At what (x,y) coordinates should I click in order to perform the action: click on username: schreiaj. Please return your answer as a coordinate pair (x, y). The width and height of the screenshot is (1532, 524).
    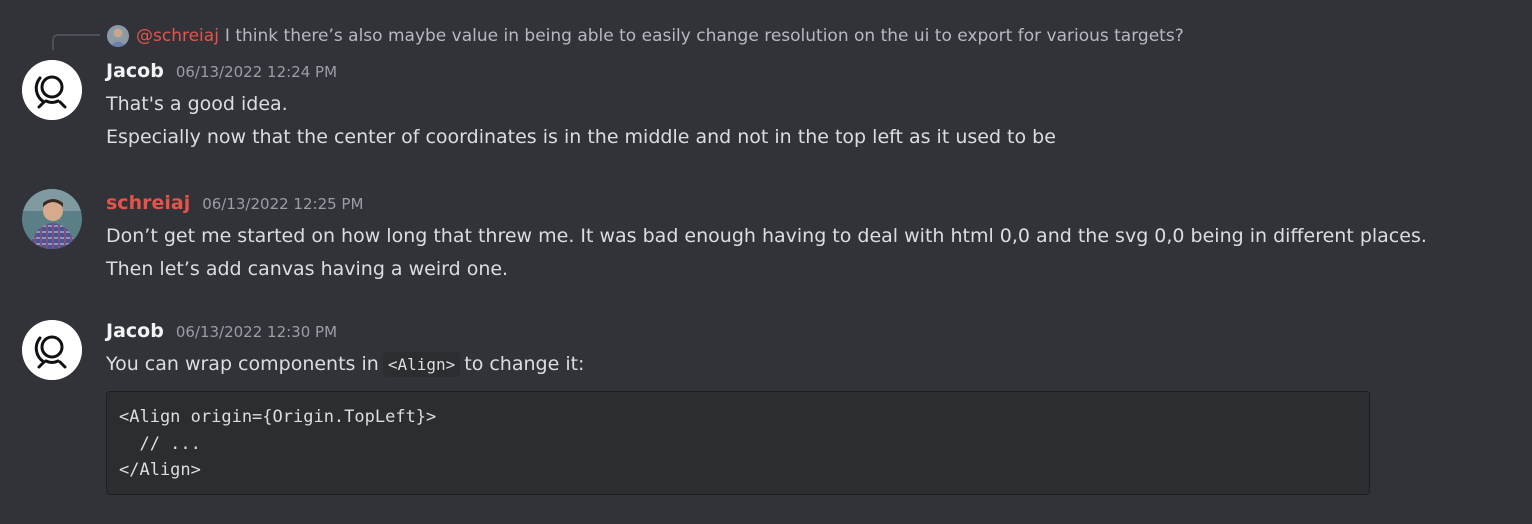
    Looking at the image, I should click on (148, 203).